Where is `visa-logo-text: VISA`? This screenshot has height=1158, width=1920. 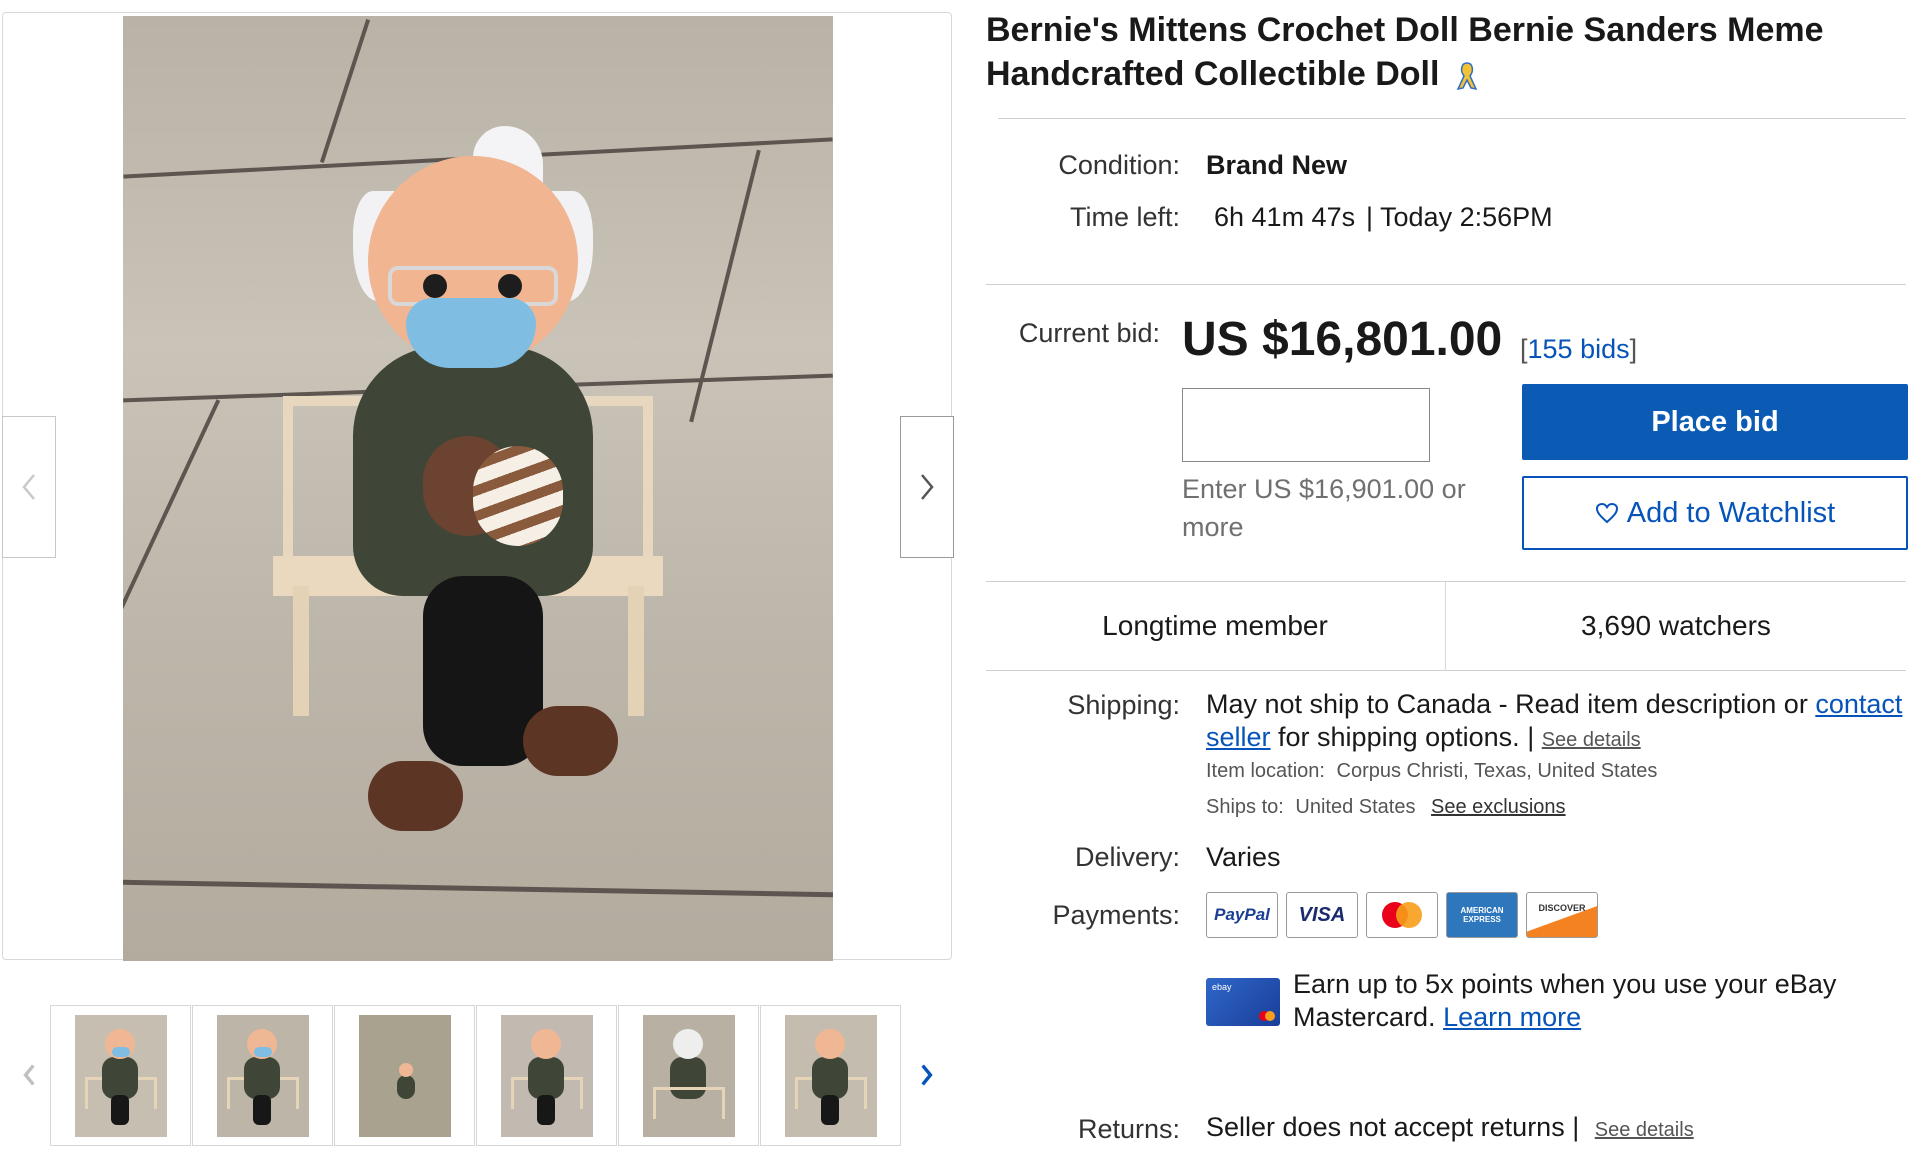
visa-logo-text: VISA is located at coordinates (1322, 914).